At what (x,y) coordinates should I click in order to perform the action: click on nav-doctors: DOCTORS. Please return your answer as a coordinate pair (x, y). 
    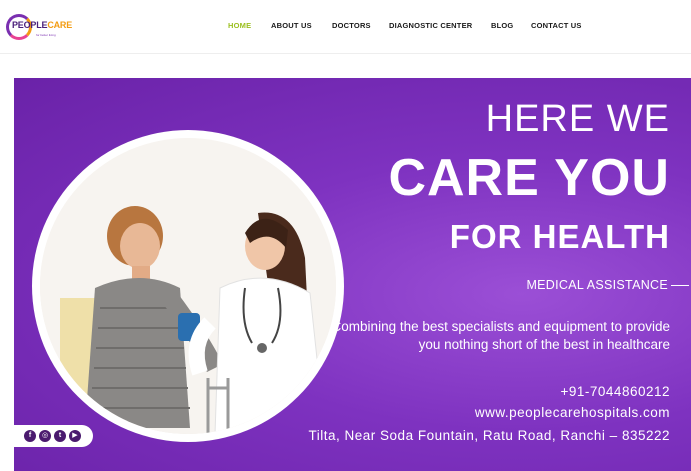
    Looking at the image, I should click on (351, 25).